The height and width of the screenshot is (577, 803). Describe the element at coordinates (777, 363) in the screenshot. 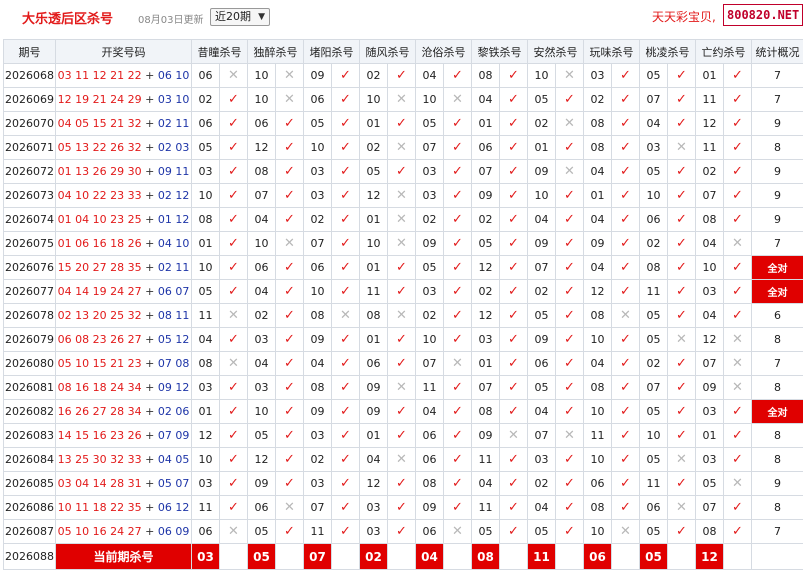

I see `stat-cell: 7` at that location.